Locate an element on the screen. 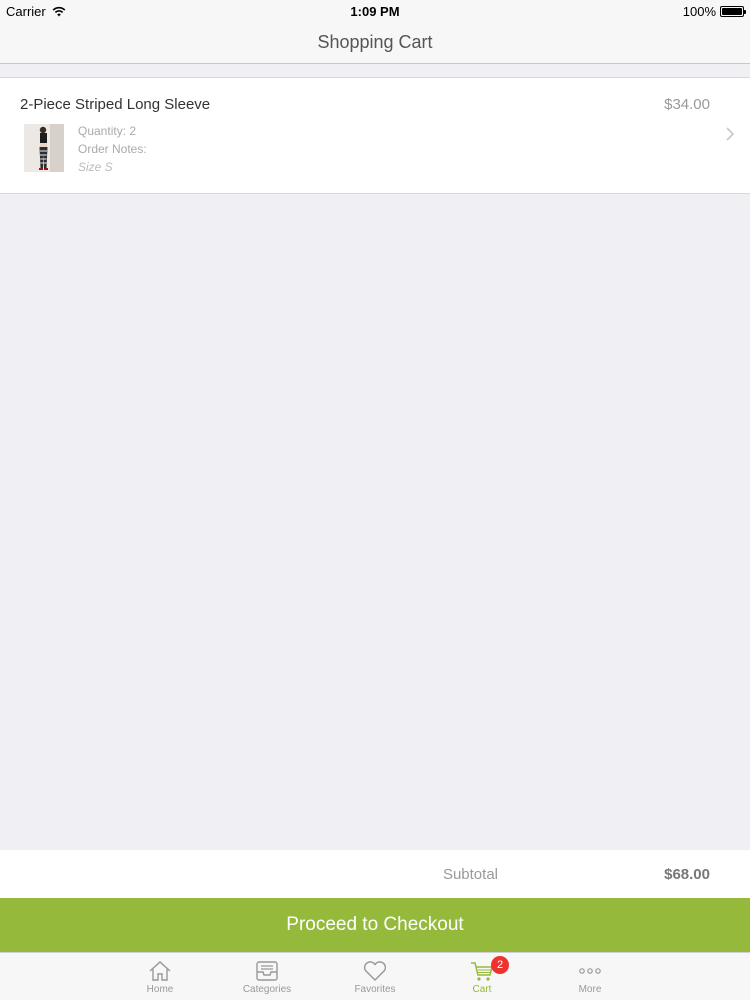  subtotal-bar: Subtotal $68.00 is located at coordinates (375, 874).